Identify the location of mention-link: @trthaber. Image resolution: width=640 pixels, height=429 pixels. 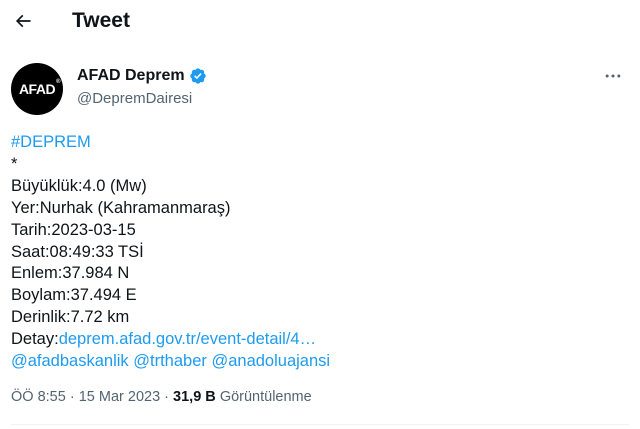
(170, 361).